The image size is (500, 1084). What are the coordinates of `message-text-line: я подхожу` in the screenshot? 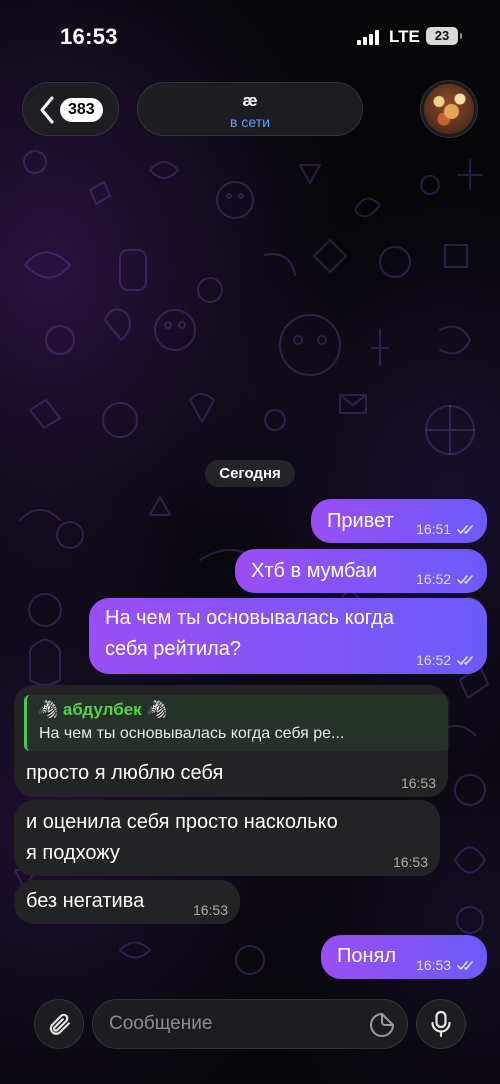 It's located at (73, 853).